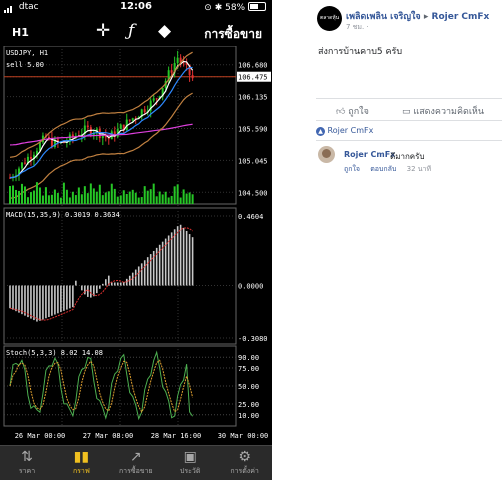 This screenshot has width=504, height=480. I want to click on tab-label: การซื้อขาย, so click(135, 471).